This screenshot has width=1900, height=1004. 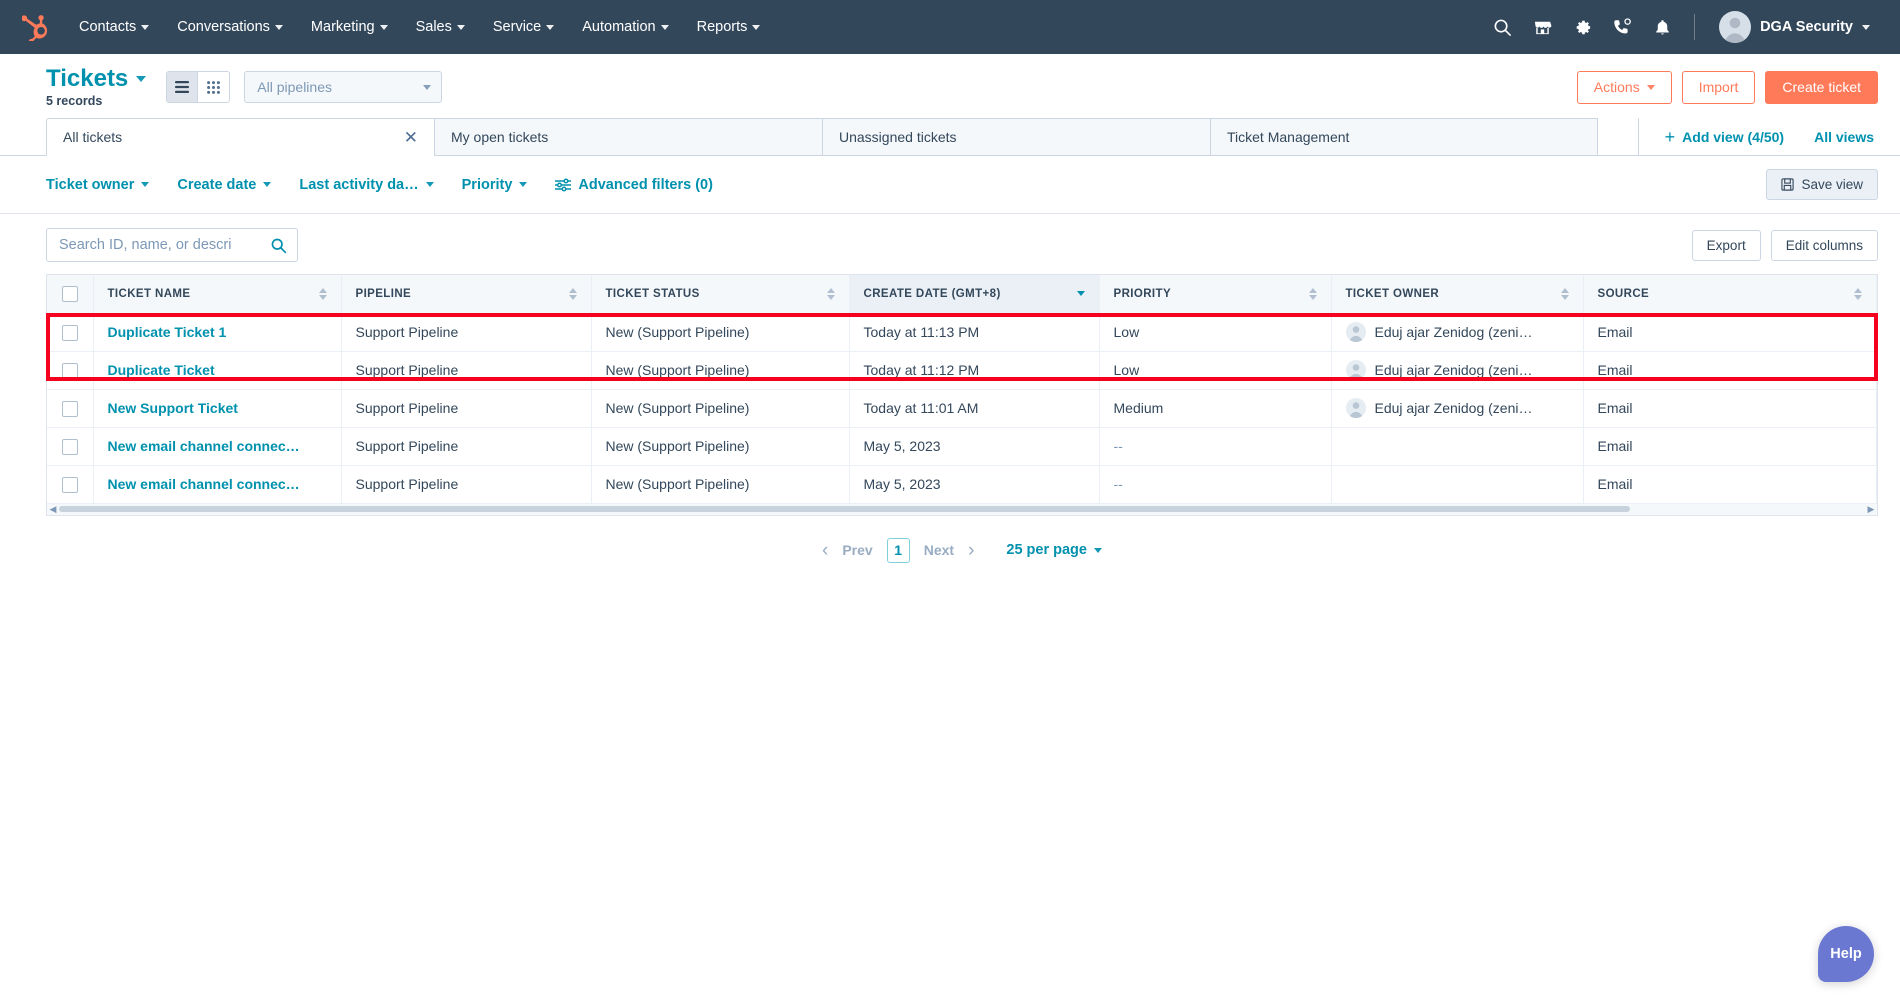 I want to click on next-chevron-icon: ›, so click(x=971, y=550).